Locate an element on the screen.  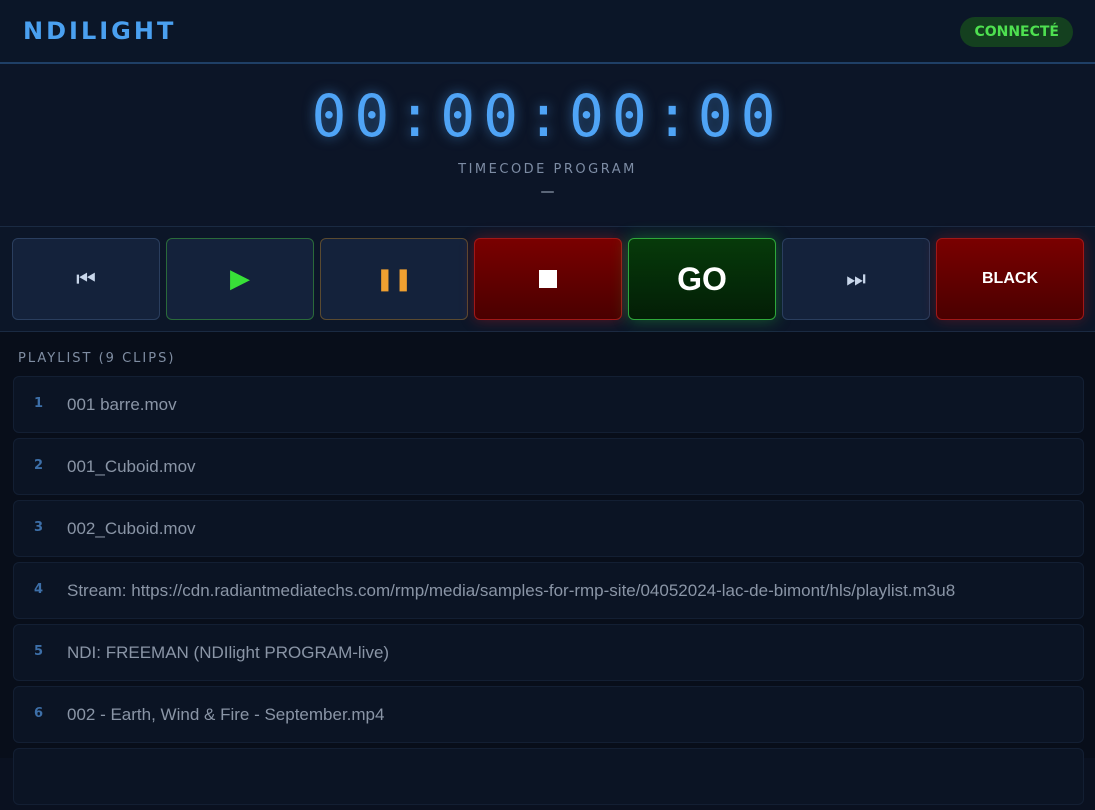
timecode-clip-name: — is located at coordinates (547, 192).